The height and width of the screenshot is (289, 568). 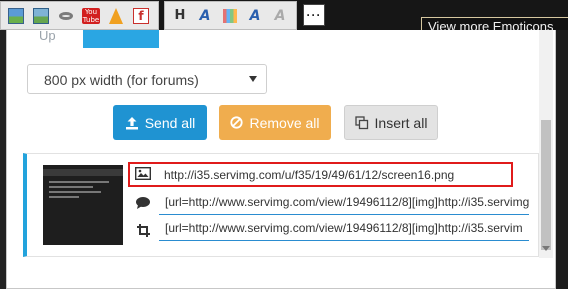 I want to click on ban-icon, so click(x=237, y=122).